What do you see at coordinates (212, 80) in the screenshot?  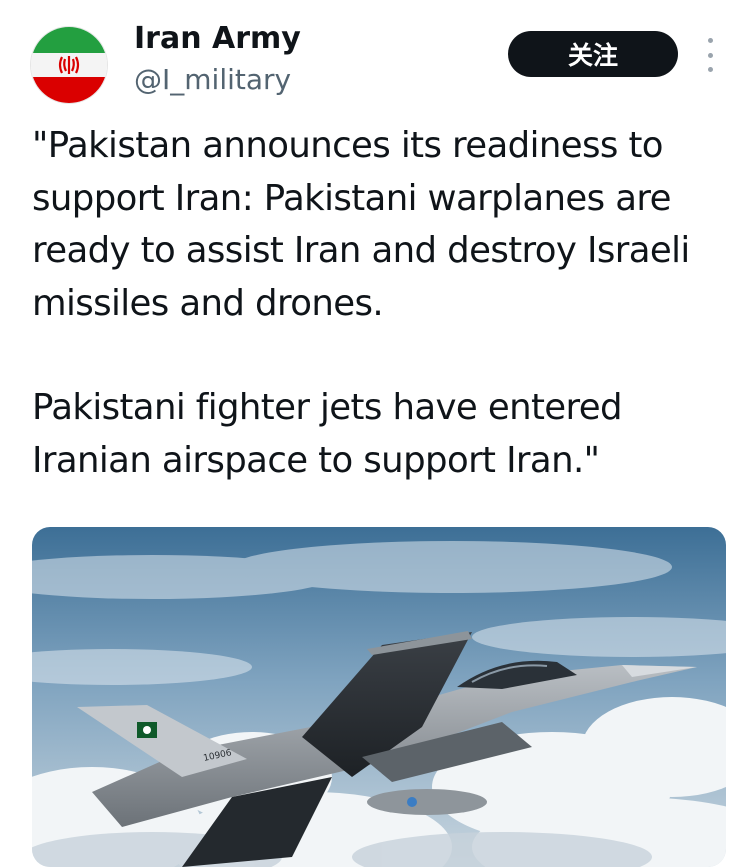 I see `author-handle: @I_military` at bounding box center [212, 80].